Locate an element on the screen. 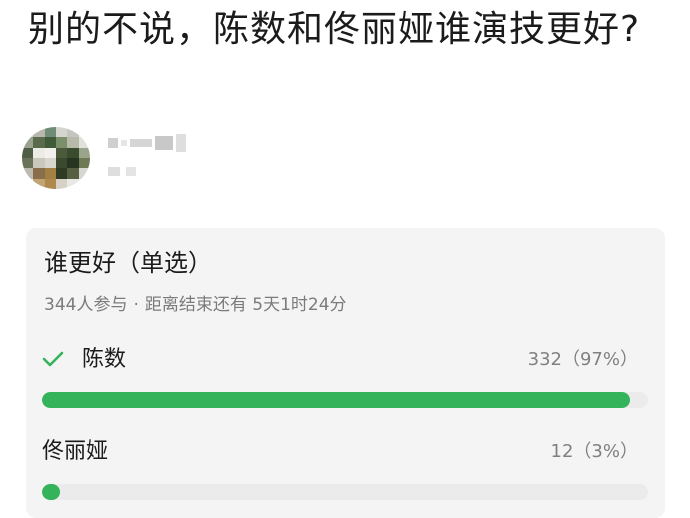 The width and height of the screenshot is (690, 518). poll-option: 陈数 332（97%） is located at coordinates (345, 376).